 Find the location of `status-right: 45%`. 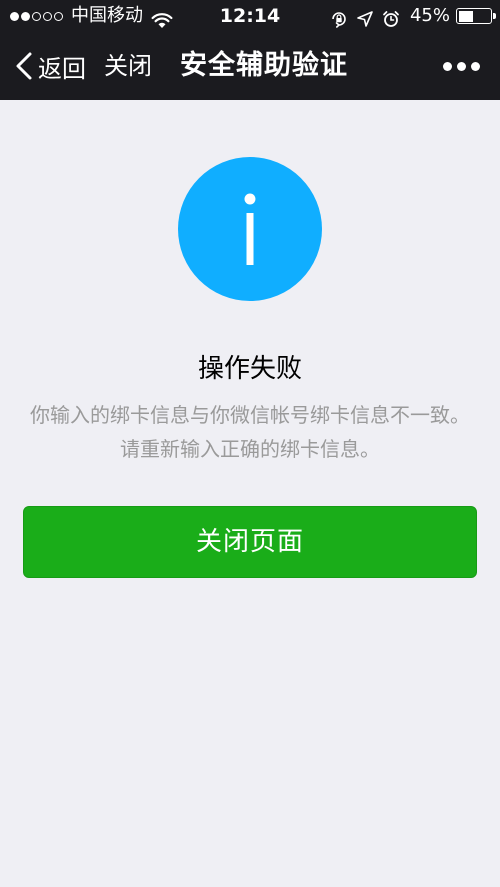

status-right: 45% is located at coordinates (409, 16).